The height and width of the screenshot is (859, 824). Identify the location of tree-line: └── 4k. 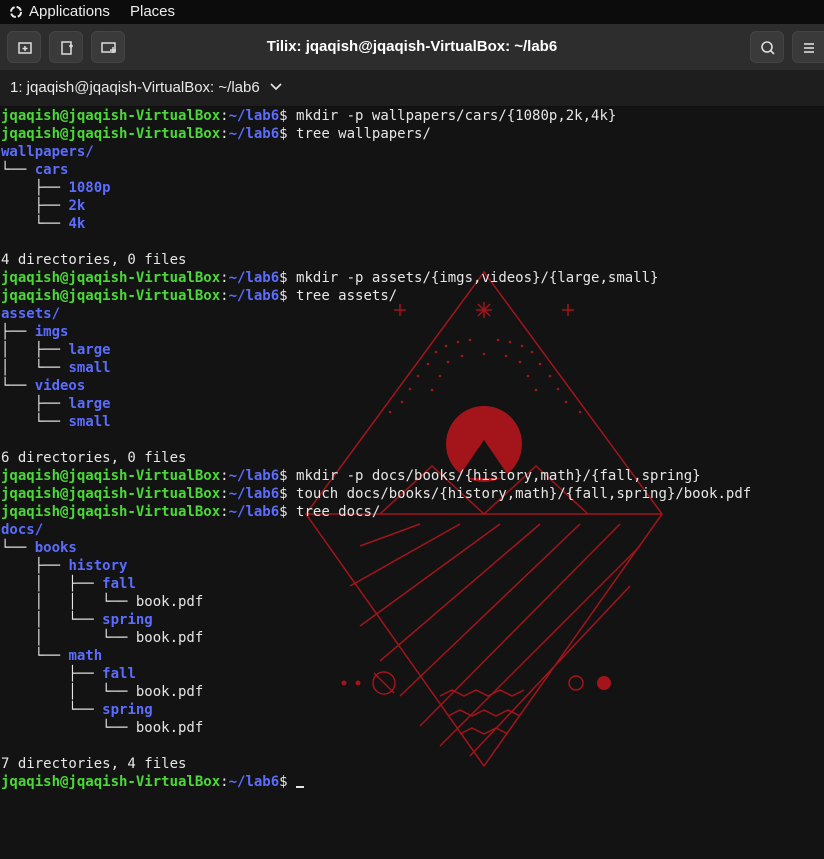
(376, 224).